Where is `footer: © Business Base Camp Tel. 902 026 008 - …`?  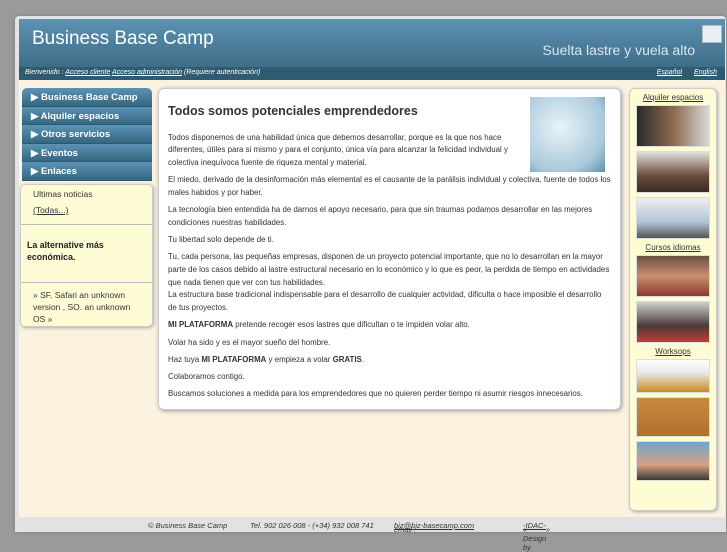 footer: © Business Base Camp Tel. 902 026 008 - … is located at coordinates (372, 534).